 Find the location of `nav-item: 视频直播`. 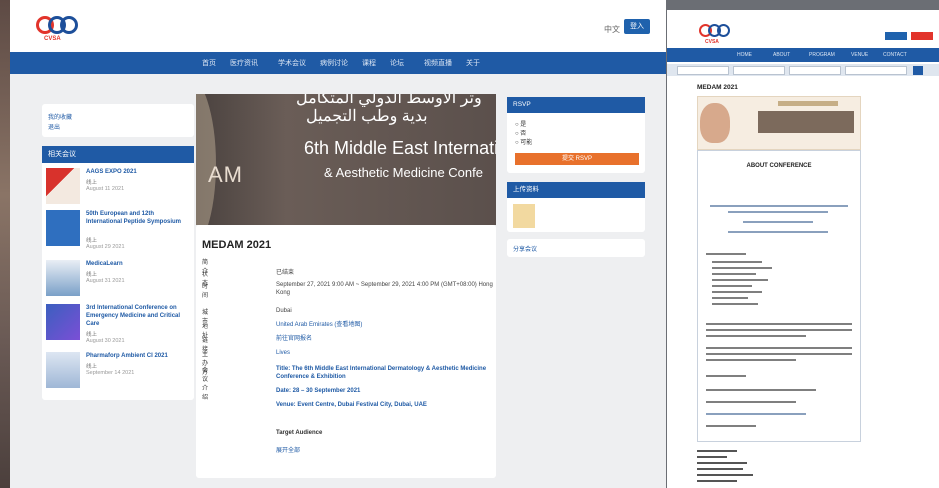

nav-item: 视频直播 is located at coordinates (438, 63).